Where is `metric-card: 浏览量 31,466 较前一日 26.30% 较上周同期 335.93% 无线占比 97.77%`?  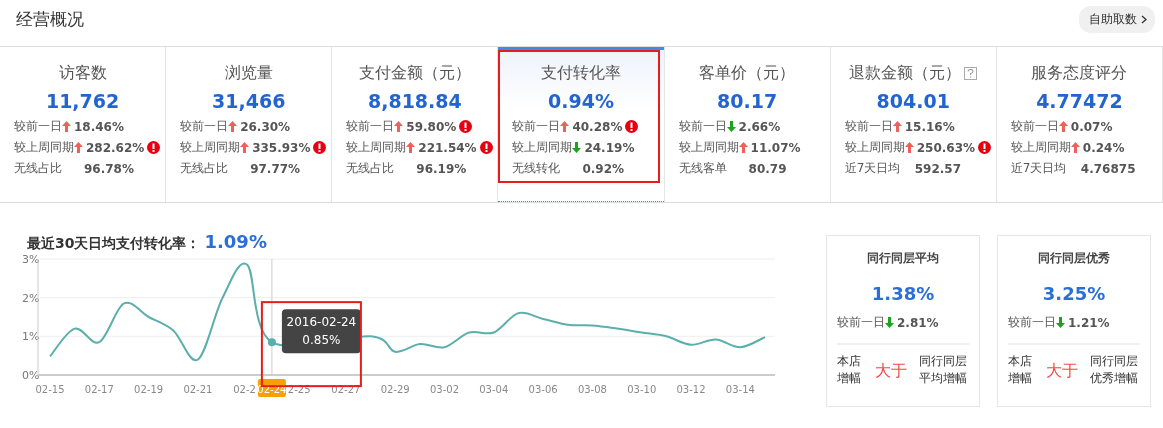 metric-card: 浏览量 31,466 较前一日 26.30% 较上周同期 335.93% 无线占比 97.77% is located at coordinates (249, 124).